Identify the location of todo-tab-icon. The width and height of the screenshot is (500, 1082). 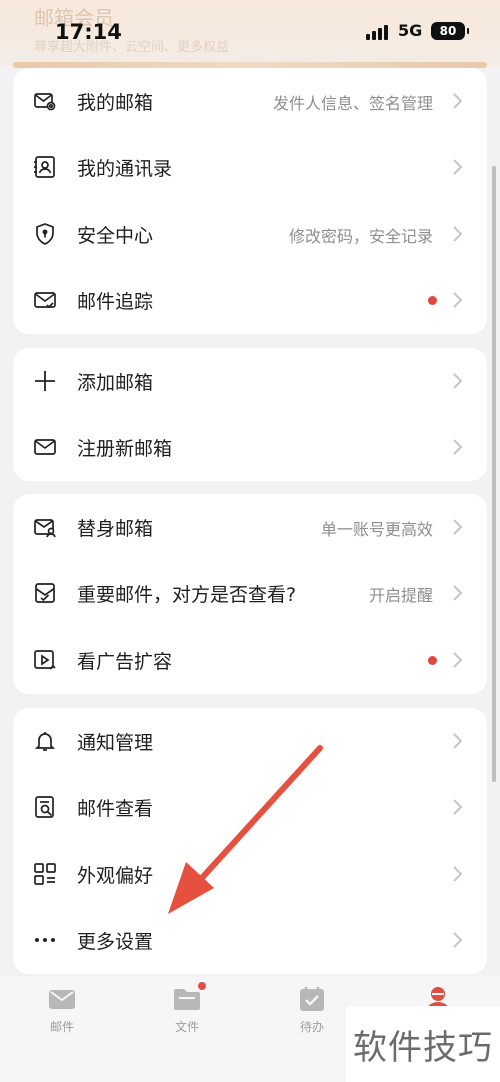
(312, 999).